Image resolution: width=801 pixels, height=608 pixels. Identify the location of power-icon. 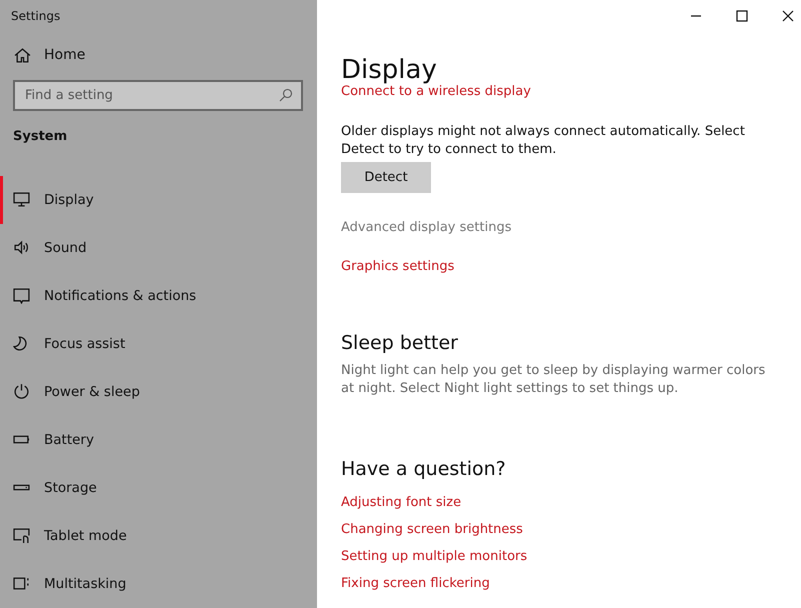
(21, 391).